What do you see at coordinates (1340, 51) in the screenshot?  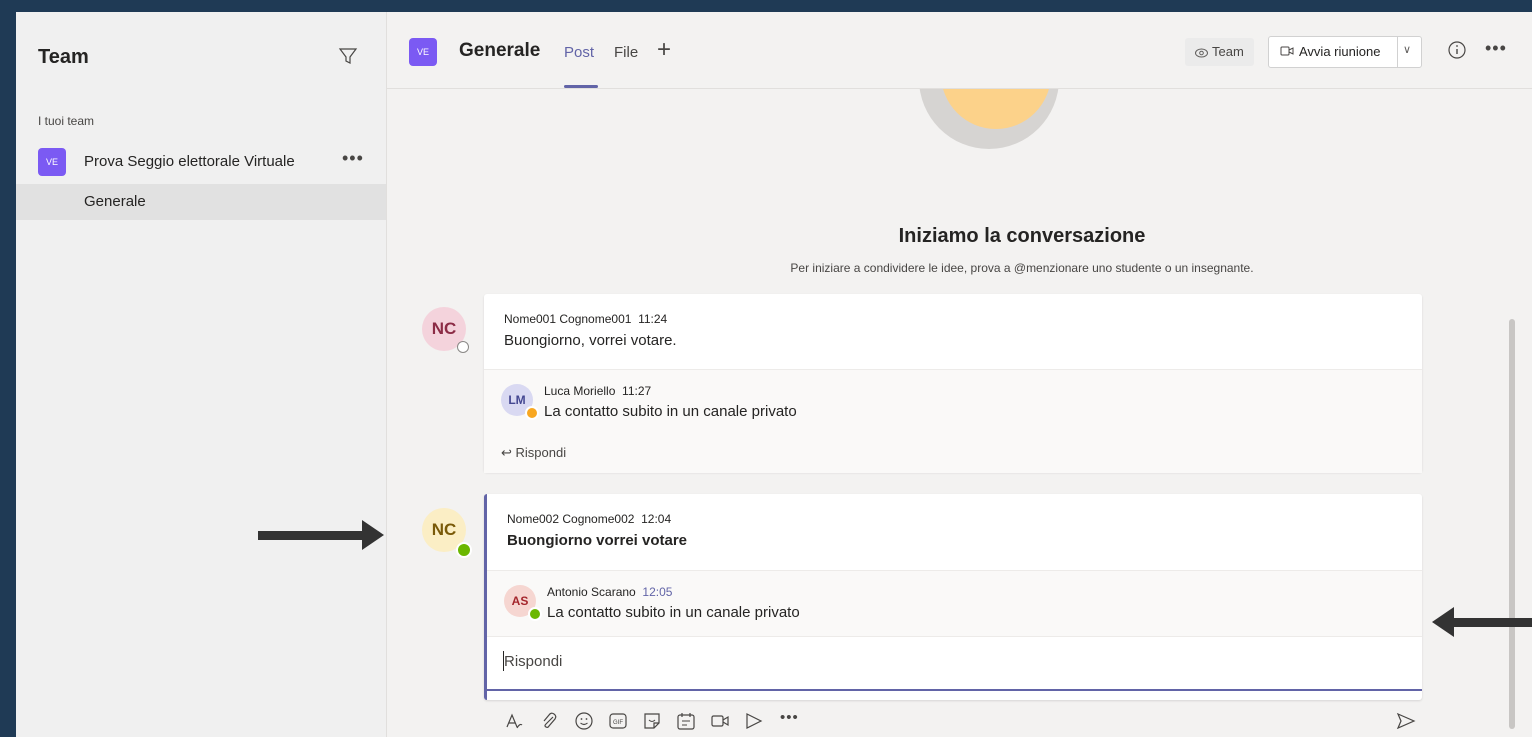 I see `start-meeting-label: Avvia riunione` at bounding box center [1340, 51].